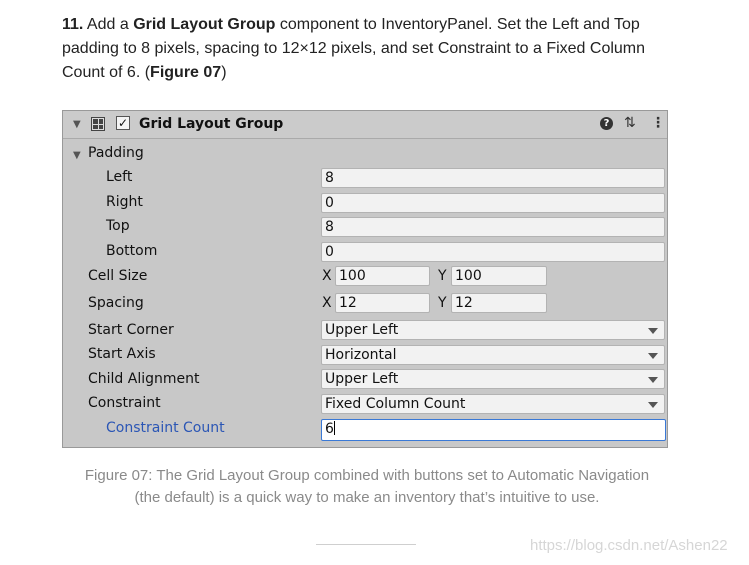 Image resolution: width=749 pixels, height=565 pixels. Describe the element at coordinates (186, 72) in the screenshot. I see `figure-ref: Figure 07` at that location.